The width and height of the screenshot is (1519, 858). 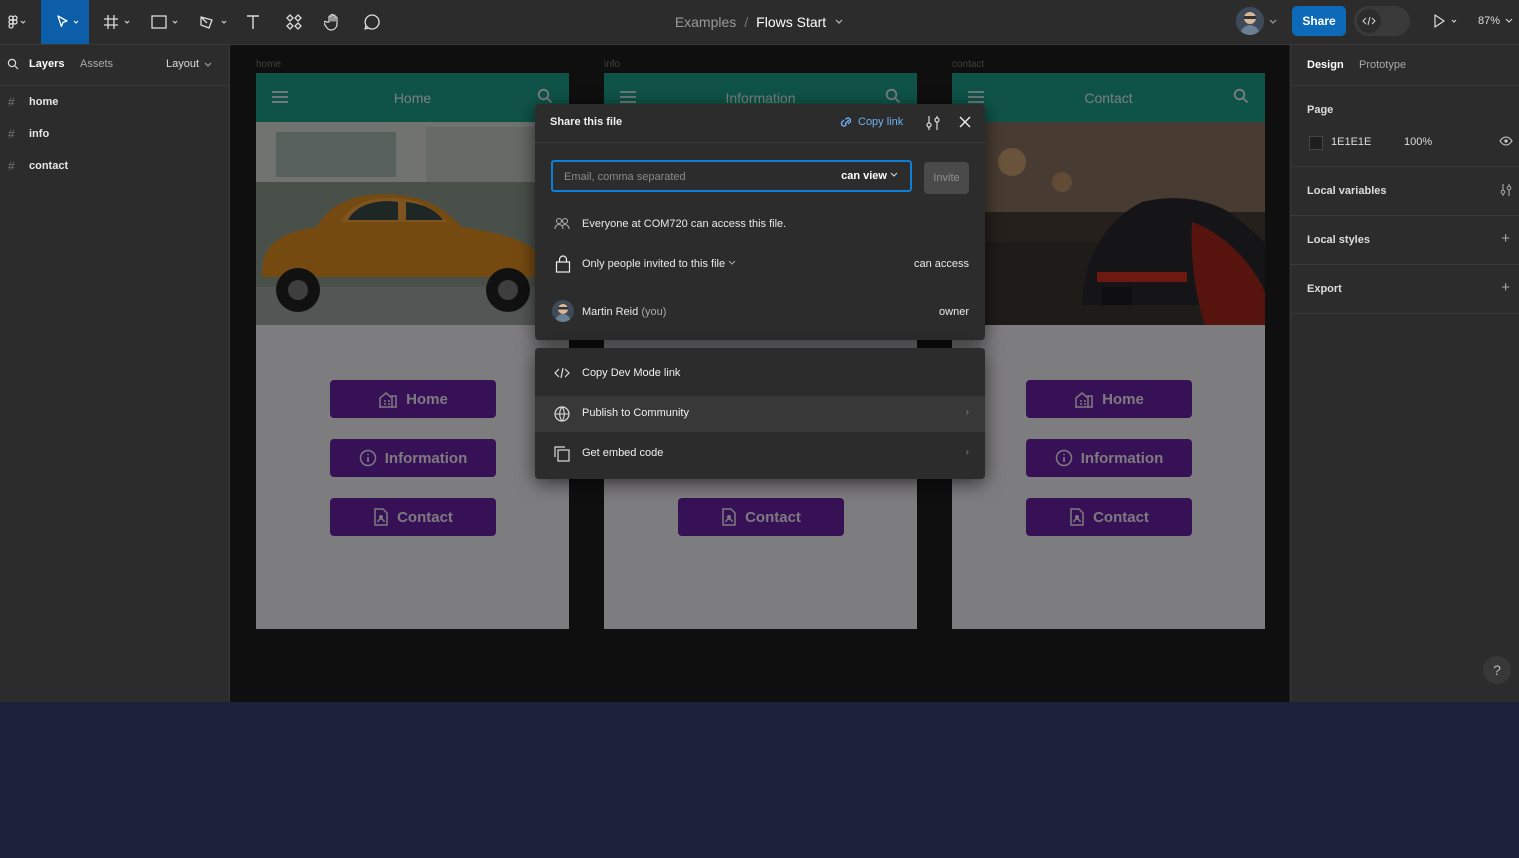 I want to click on publish-to-community-label: Publish to Community, so click(x=635, y=413).